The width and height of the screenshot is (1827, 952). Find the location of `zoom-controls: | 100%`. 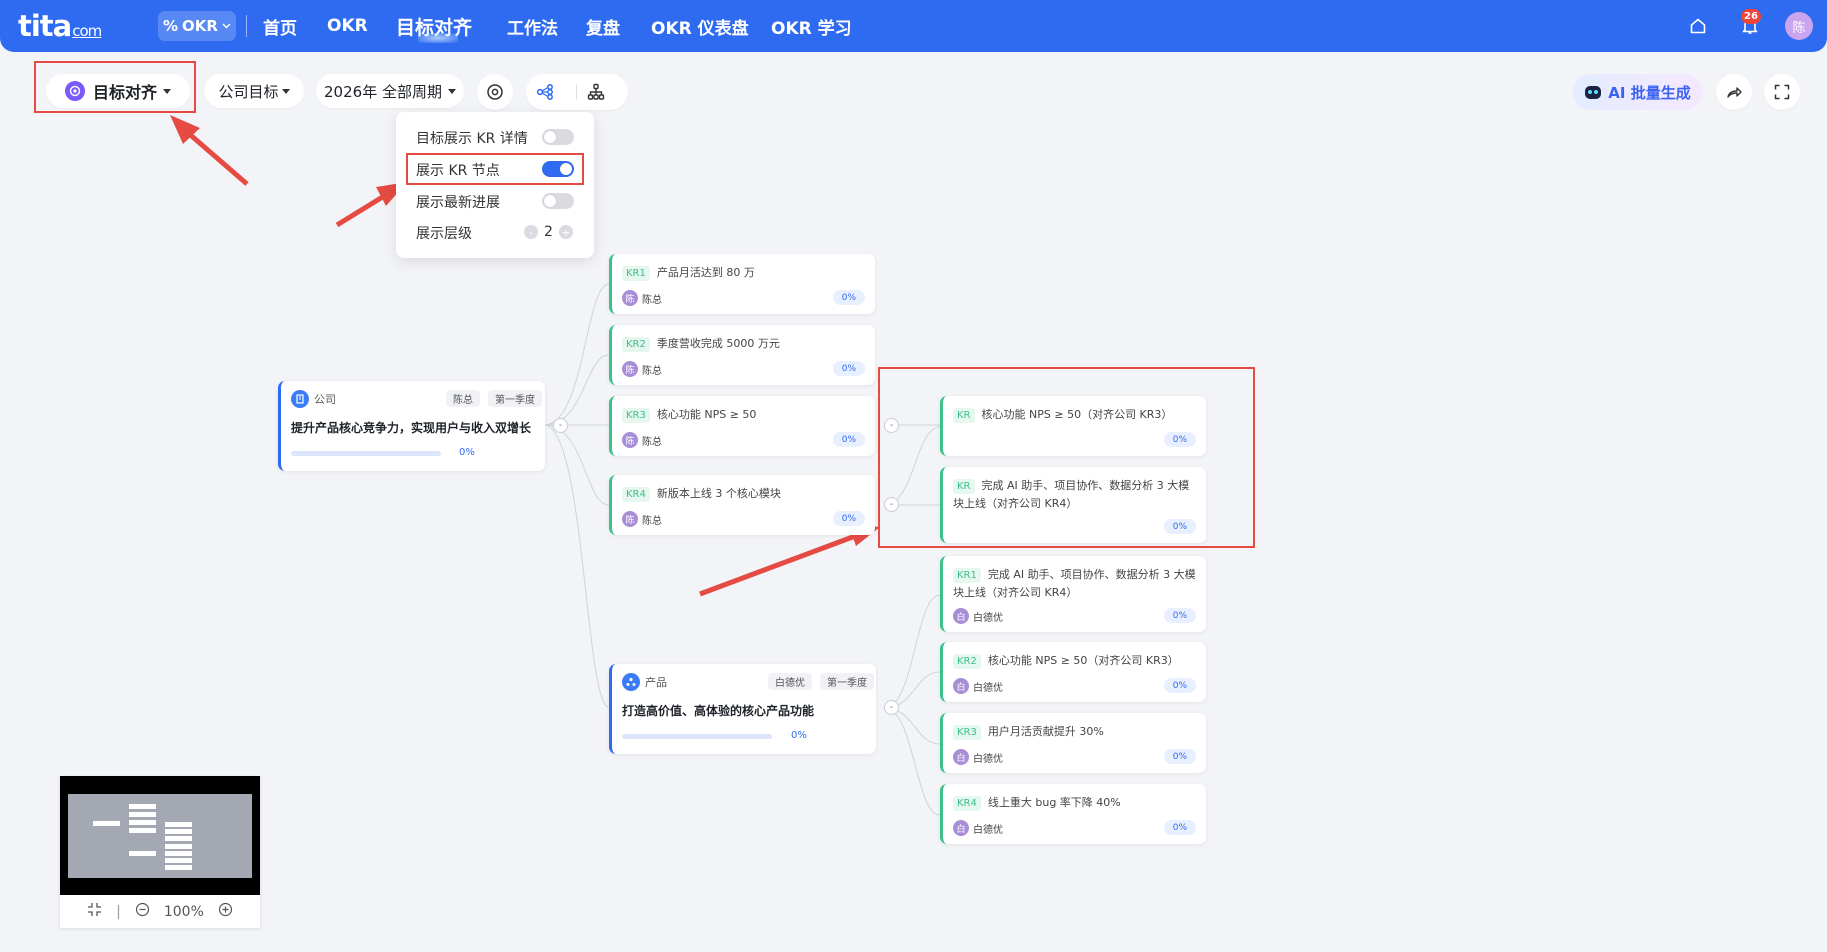

zoom-controls: | 100% is located at coordinates (160, 911).